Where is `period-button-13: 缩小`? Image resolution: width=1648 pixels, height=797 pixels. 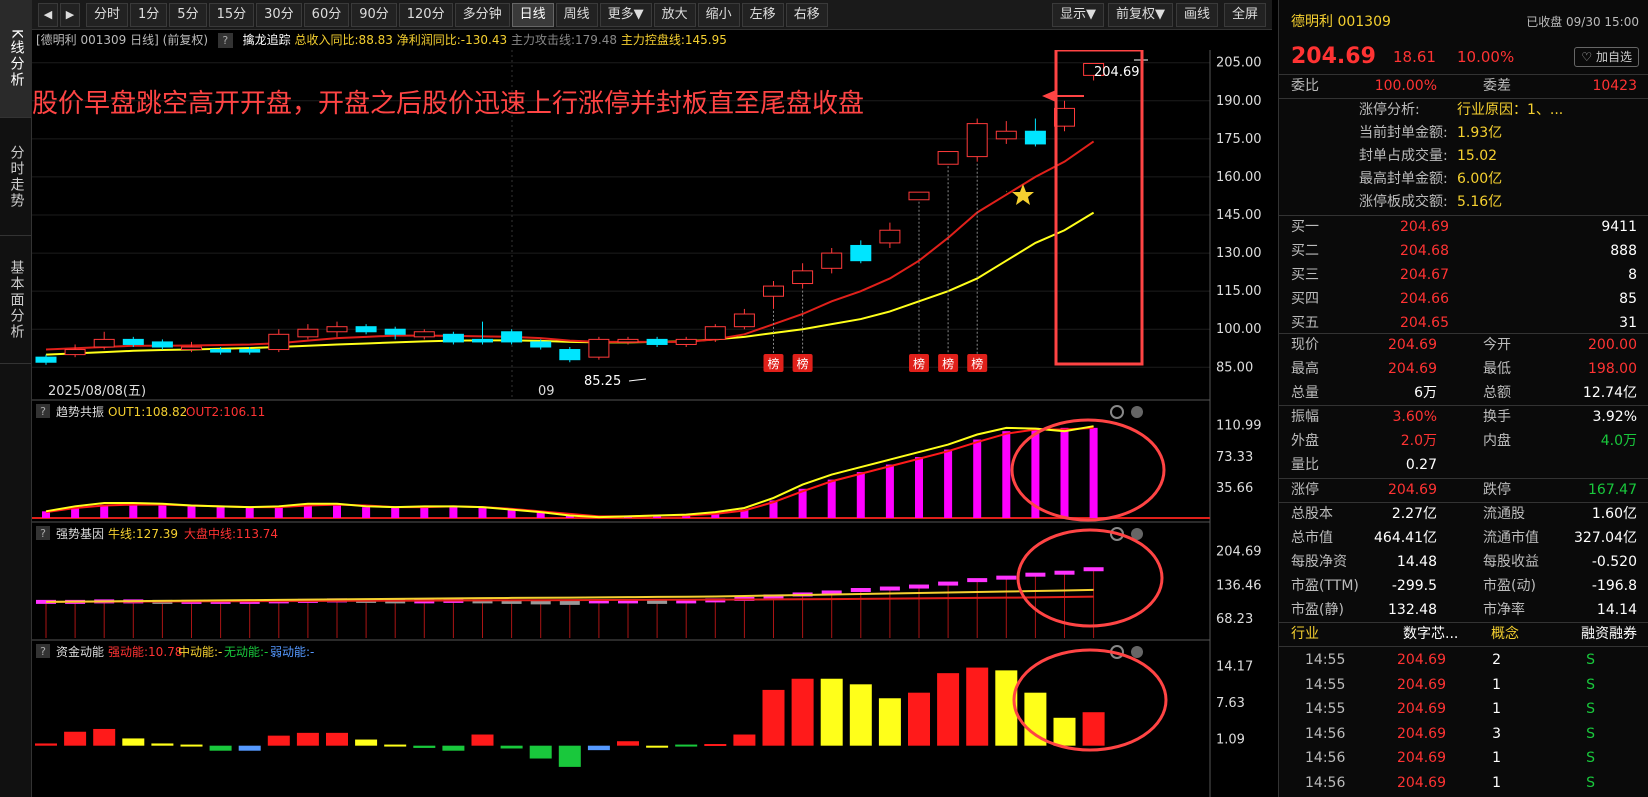 period-button-13: 缩小 is located at coordinates (718, 14).